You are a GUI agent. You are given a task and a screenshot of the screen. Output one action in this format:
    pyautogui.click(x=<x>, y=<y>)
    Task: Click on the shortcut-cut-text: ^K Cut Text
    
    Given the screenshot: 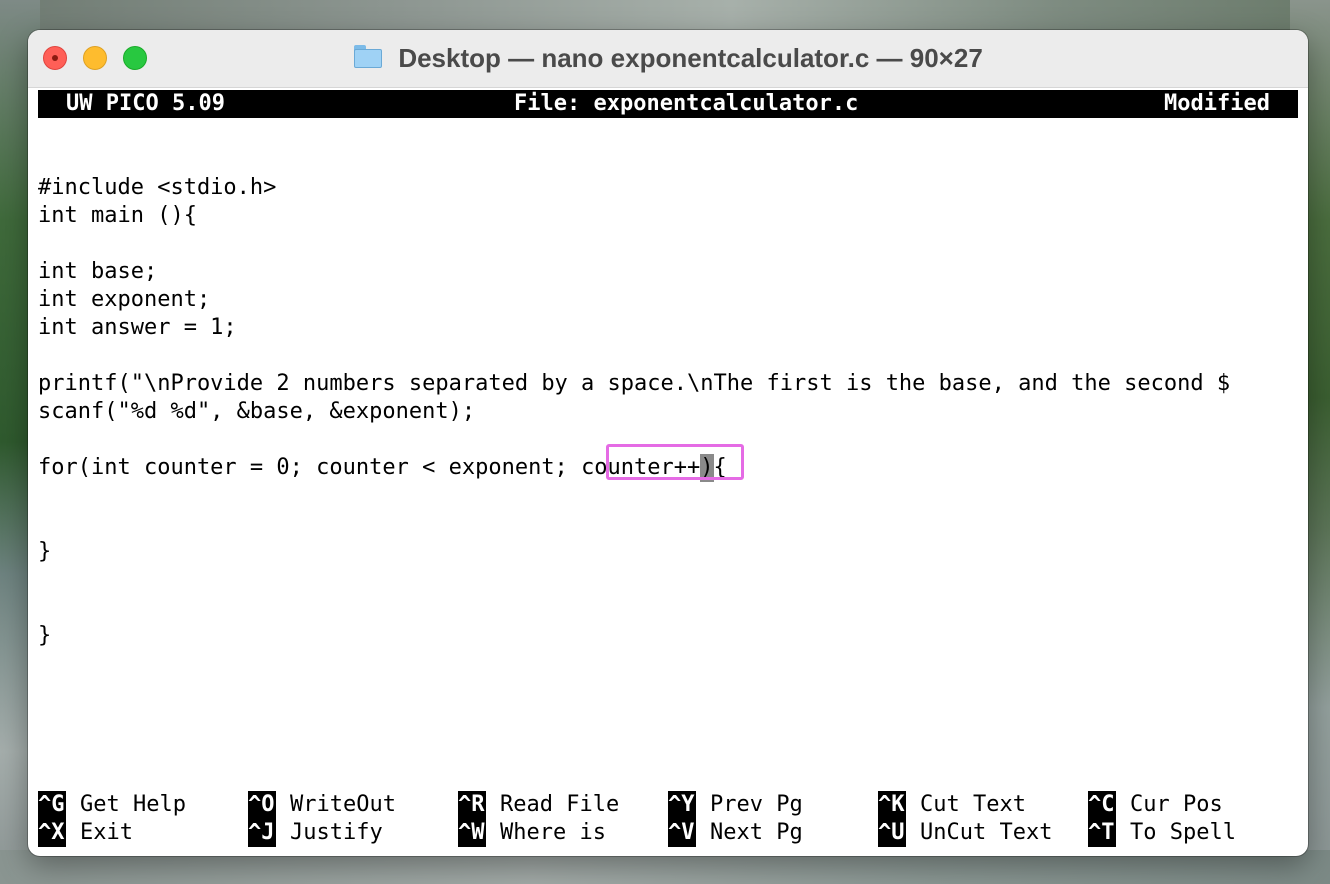 What is the action you would take?
    pyautogui.click(x=952, y=805)
    